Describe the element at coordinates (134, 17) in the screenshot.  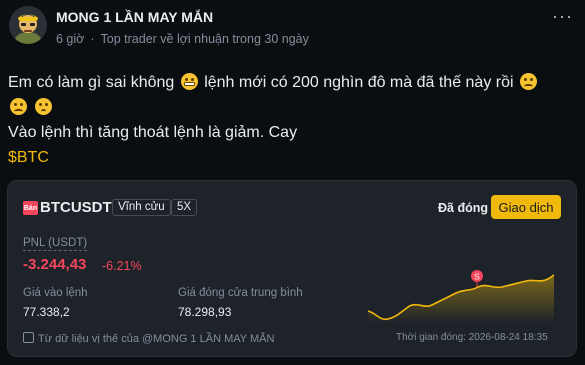
I see `author-name: MONG 1 LẦN MAY MẮN` at that location.